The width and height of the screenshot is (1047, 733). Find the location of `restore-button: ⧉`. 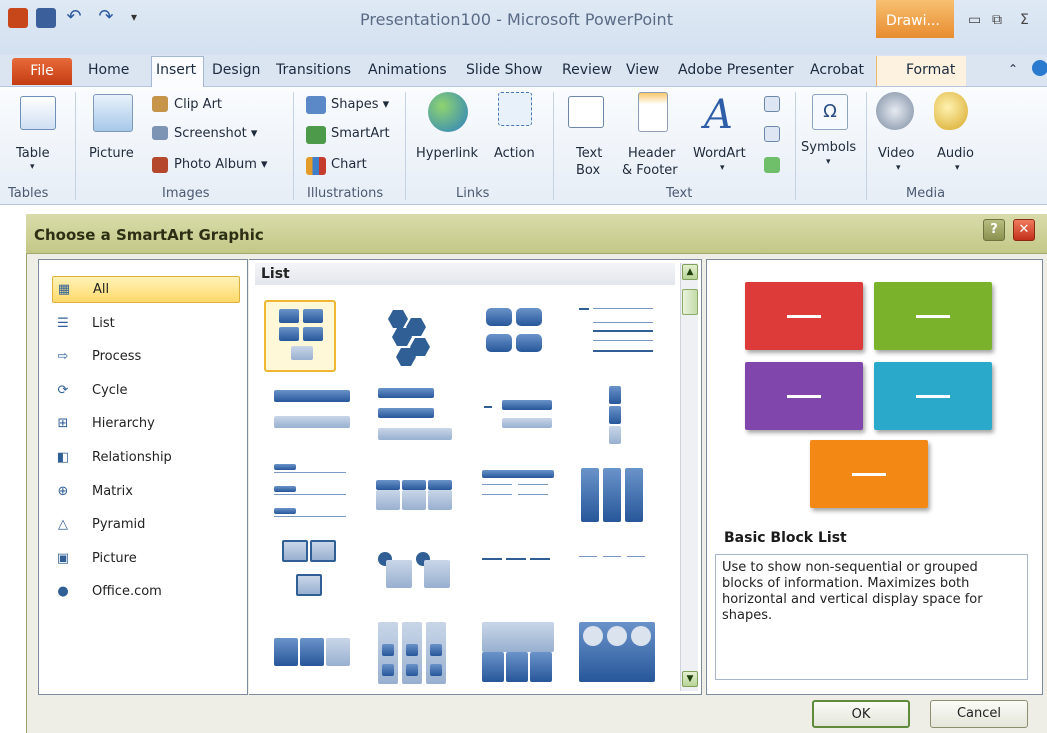

restore-button: ⧉ is located at coordinates (997, 20).